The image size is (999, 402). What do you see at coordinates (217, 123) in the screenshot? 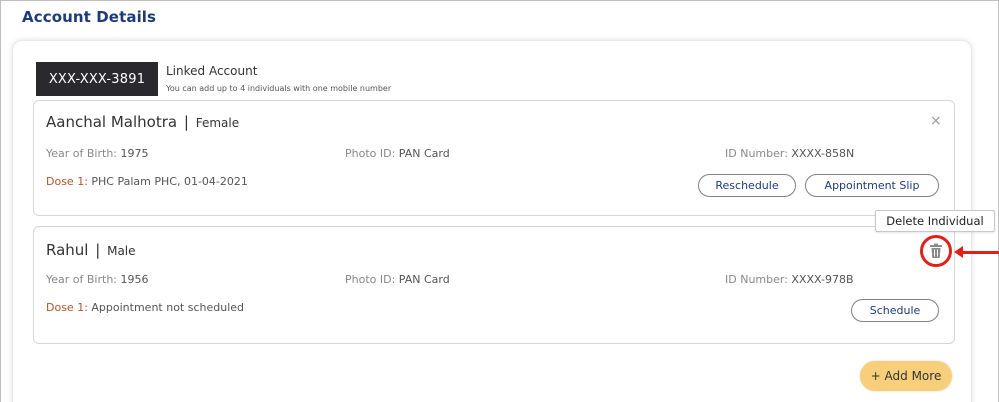
I see `individual-gender: Female` at bounding box center [217, 123].